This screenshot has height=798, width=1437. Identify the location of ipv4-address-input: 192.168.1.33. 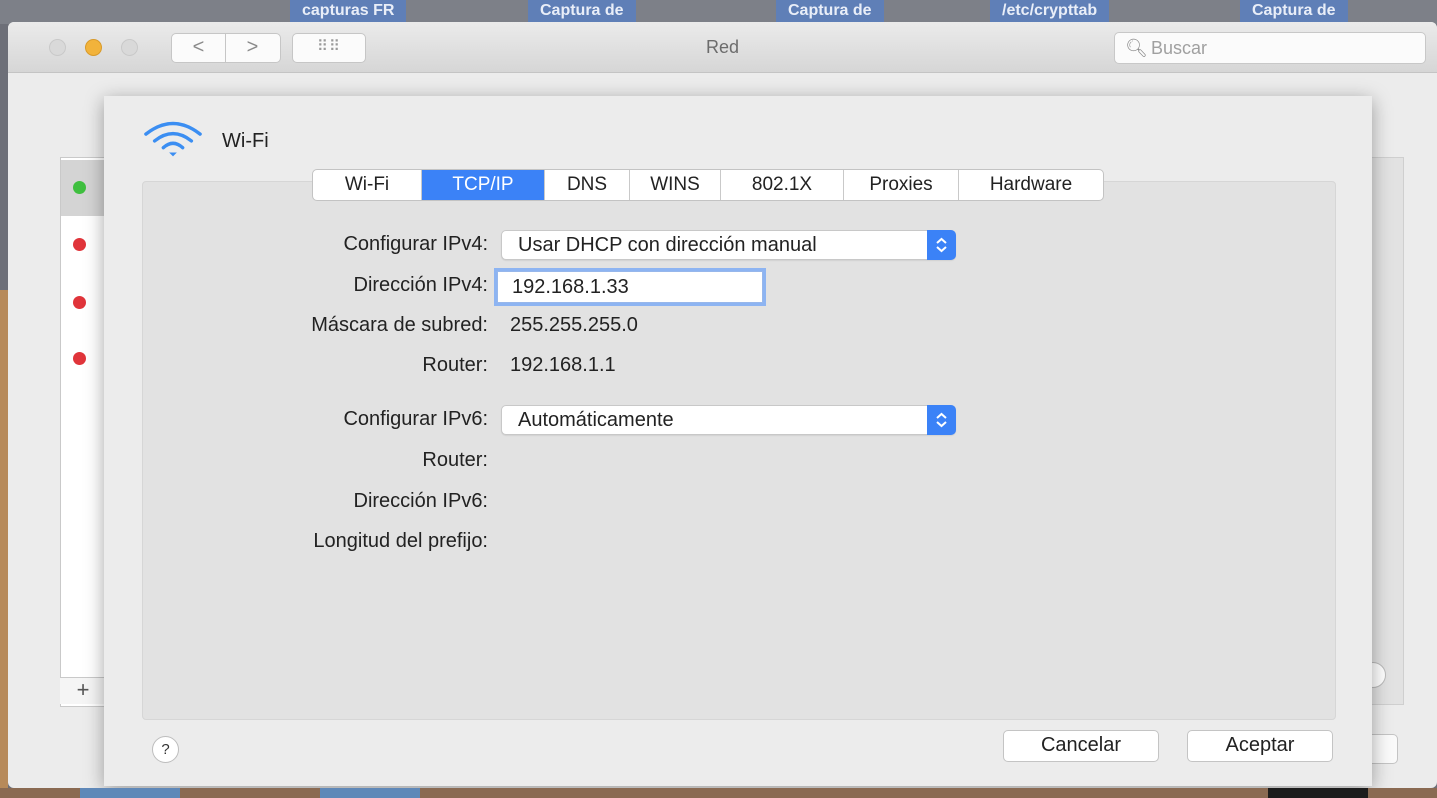
(630, 287).